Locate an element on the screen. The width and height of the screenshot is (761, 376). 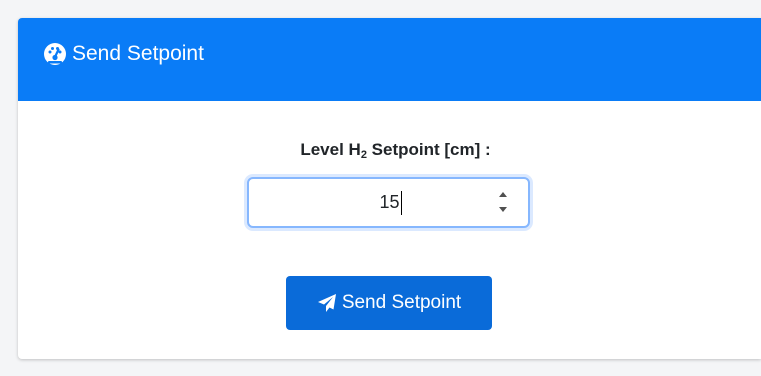
send-setpoint-button: Send Setpoint is located at coordinates (389, 303).